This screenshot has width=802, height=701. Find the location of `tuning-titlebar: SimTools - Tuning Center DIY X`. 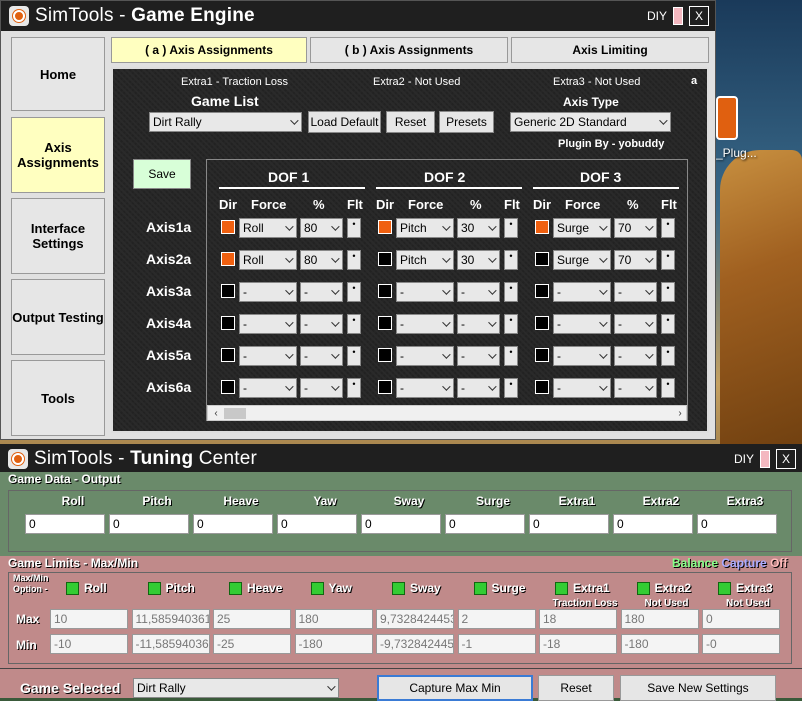

tuning-titlebar: SimTools - Tuning Center DIY X is located at coordinates (401, 459).